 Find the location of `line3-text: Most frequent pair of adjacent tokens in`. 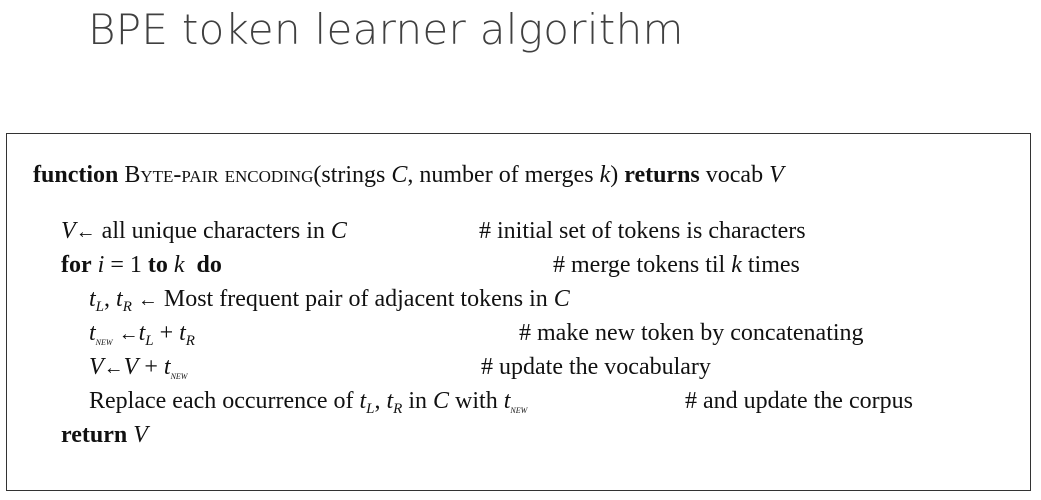

line3-text: Most frequent pair of adjacent tokens in is located at coordinates (355, 299).